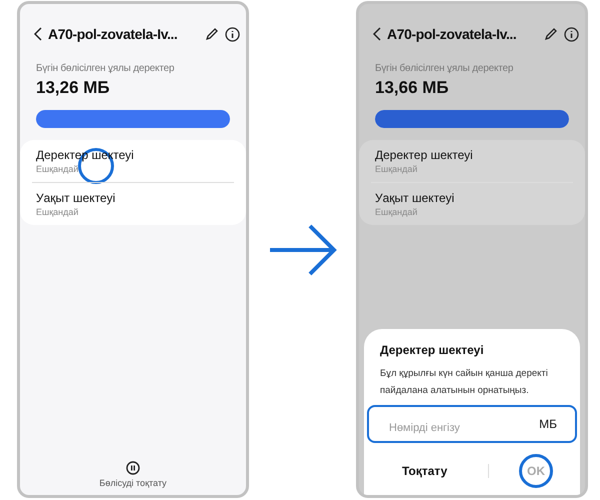  I want to click on number-field: Нөмірді енгізу МБ, so click(472, 424).